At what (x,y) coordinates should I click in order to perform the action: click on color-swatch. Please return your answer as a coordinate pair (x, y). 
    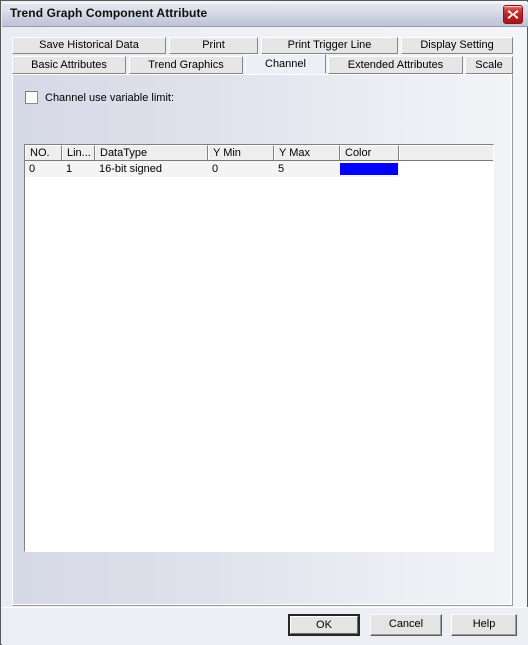
    Looking at the image, I should click on (369, 169).